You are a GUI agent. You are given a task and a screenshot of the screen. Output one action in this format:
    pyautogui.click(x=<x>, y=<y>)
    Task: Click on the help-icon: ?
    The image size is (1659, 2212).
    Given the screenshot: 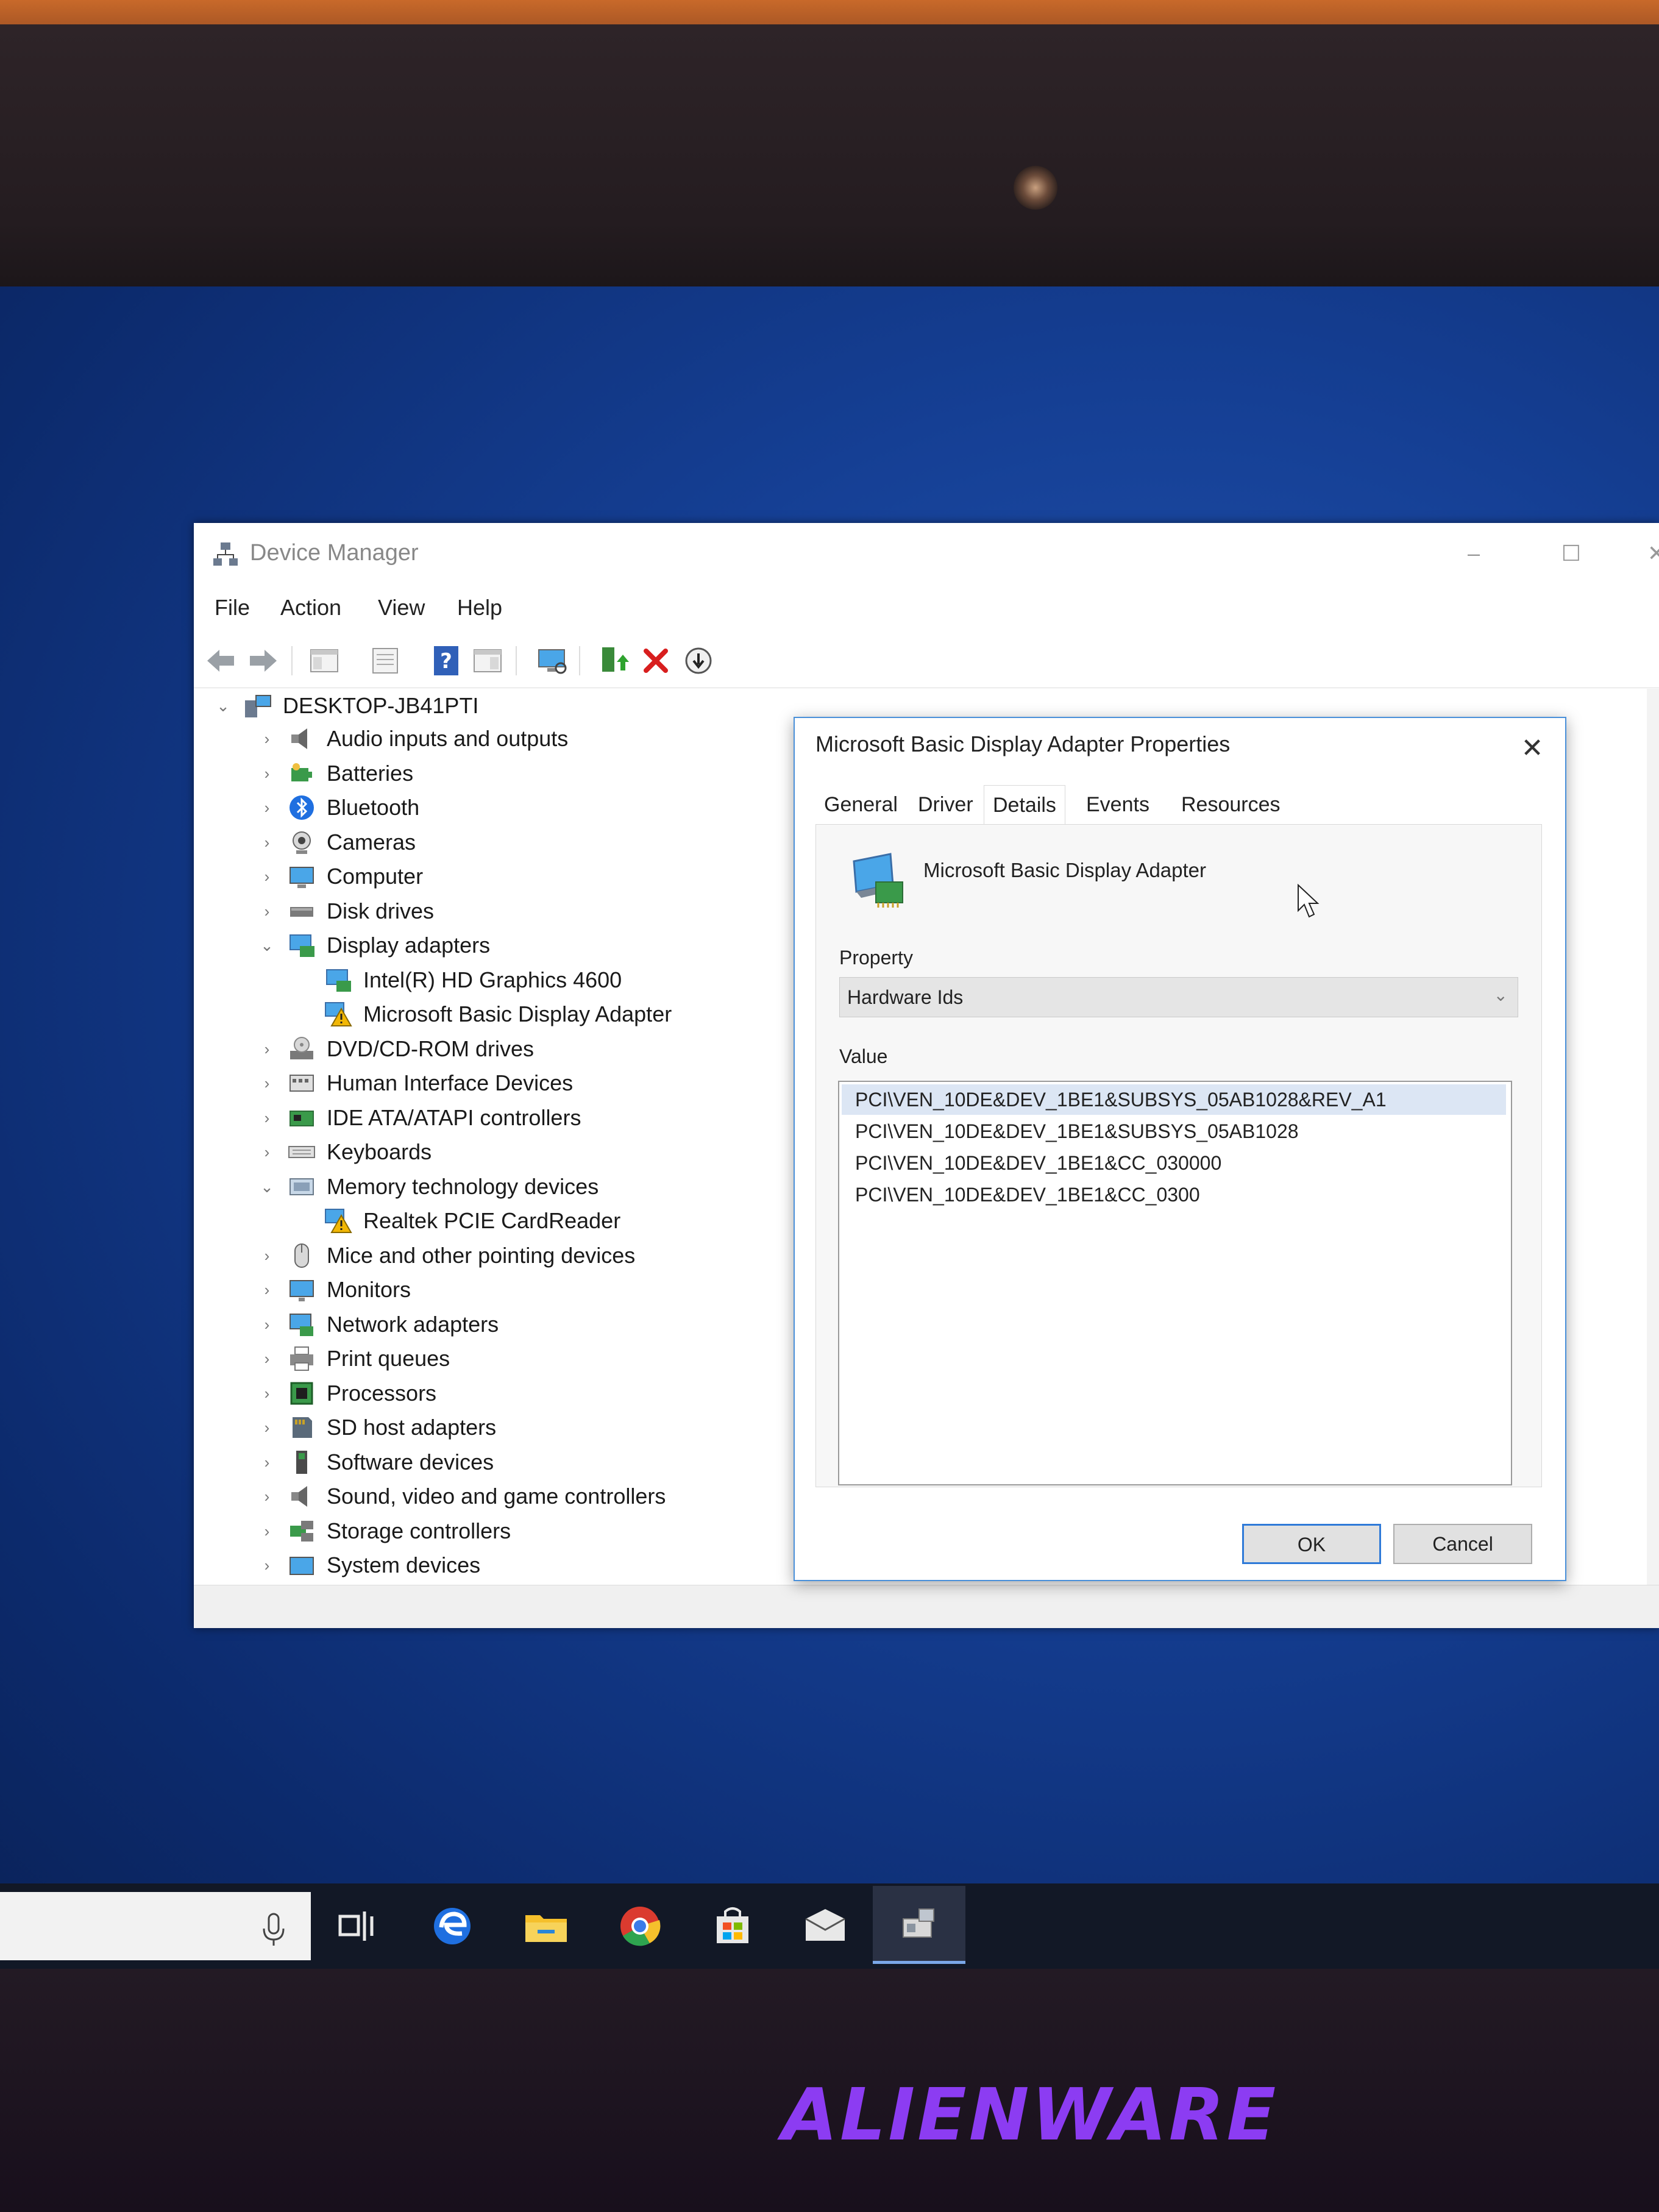 What is the action you would take?
    pyautogui.click(x=446, y=661)
    